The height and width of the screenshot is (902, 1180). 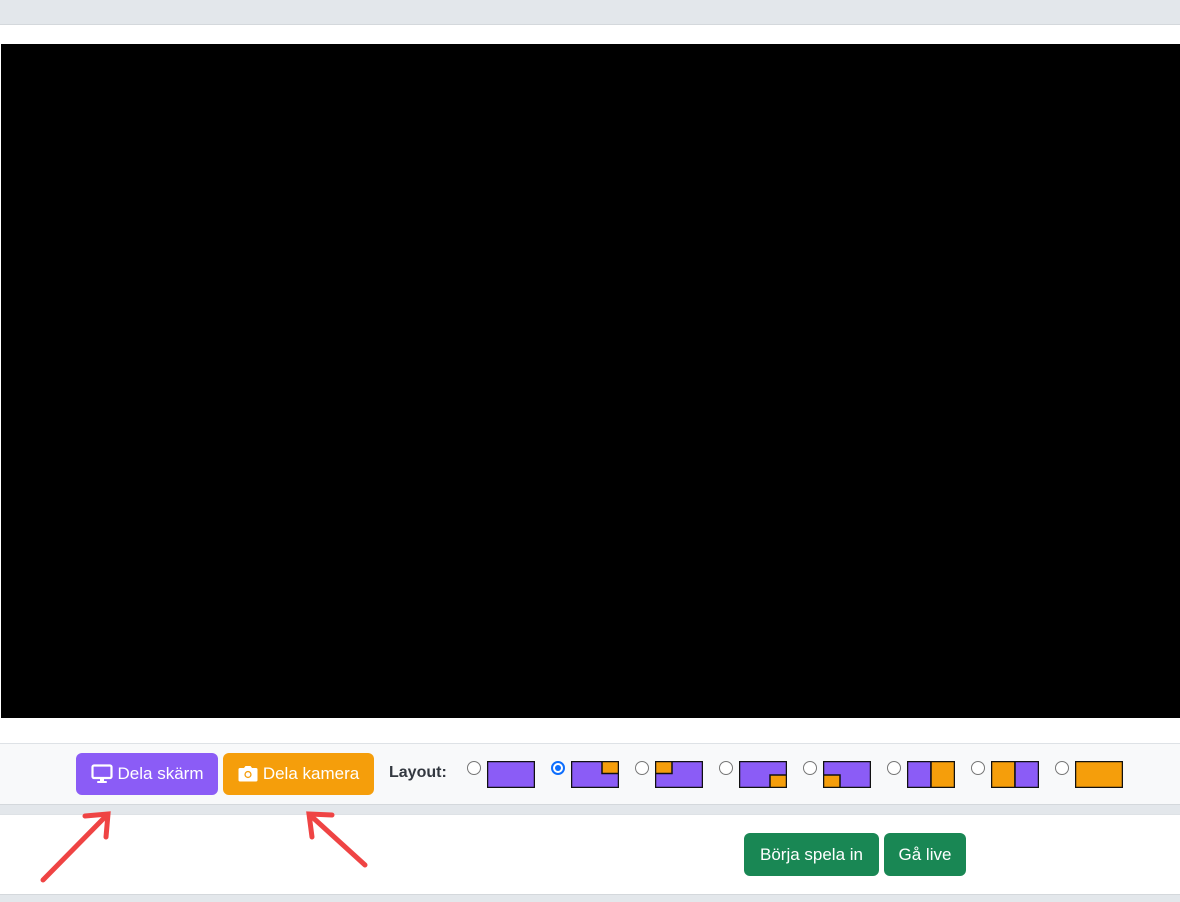 I want to click on layout-camera-only-icon, so click(x=1099, y=774).